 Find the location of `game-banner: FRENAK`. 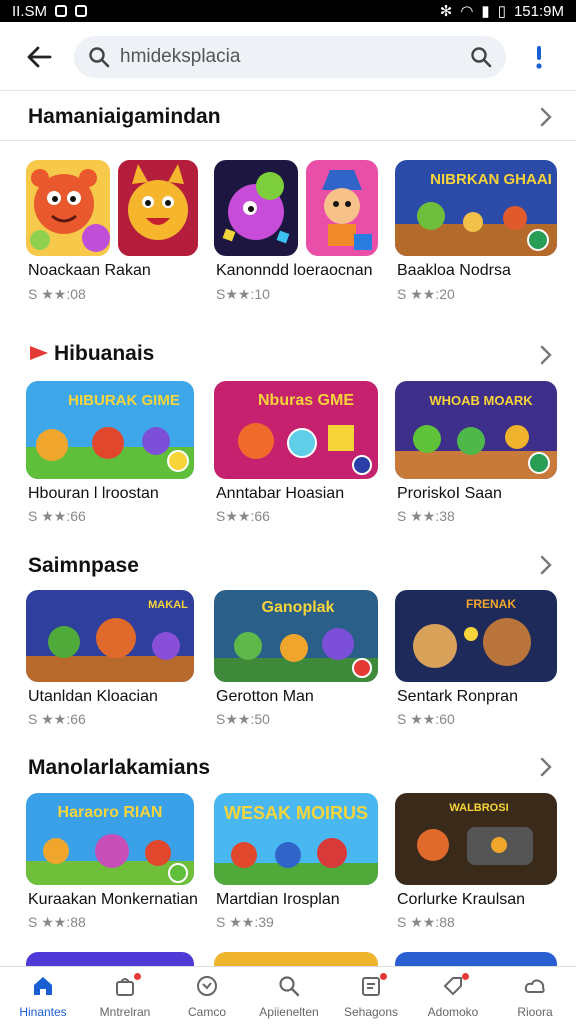

game-banner: FRENAK is located at coordinates (476, 636).